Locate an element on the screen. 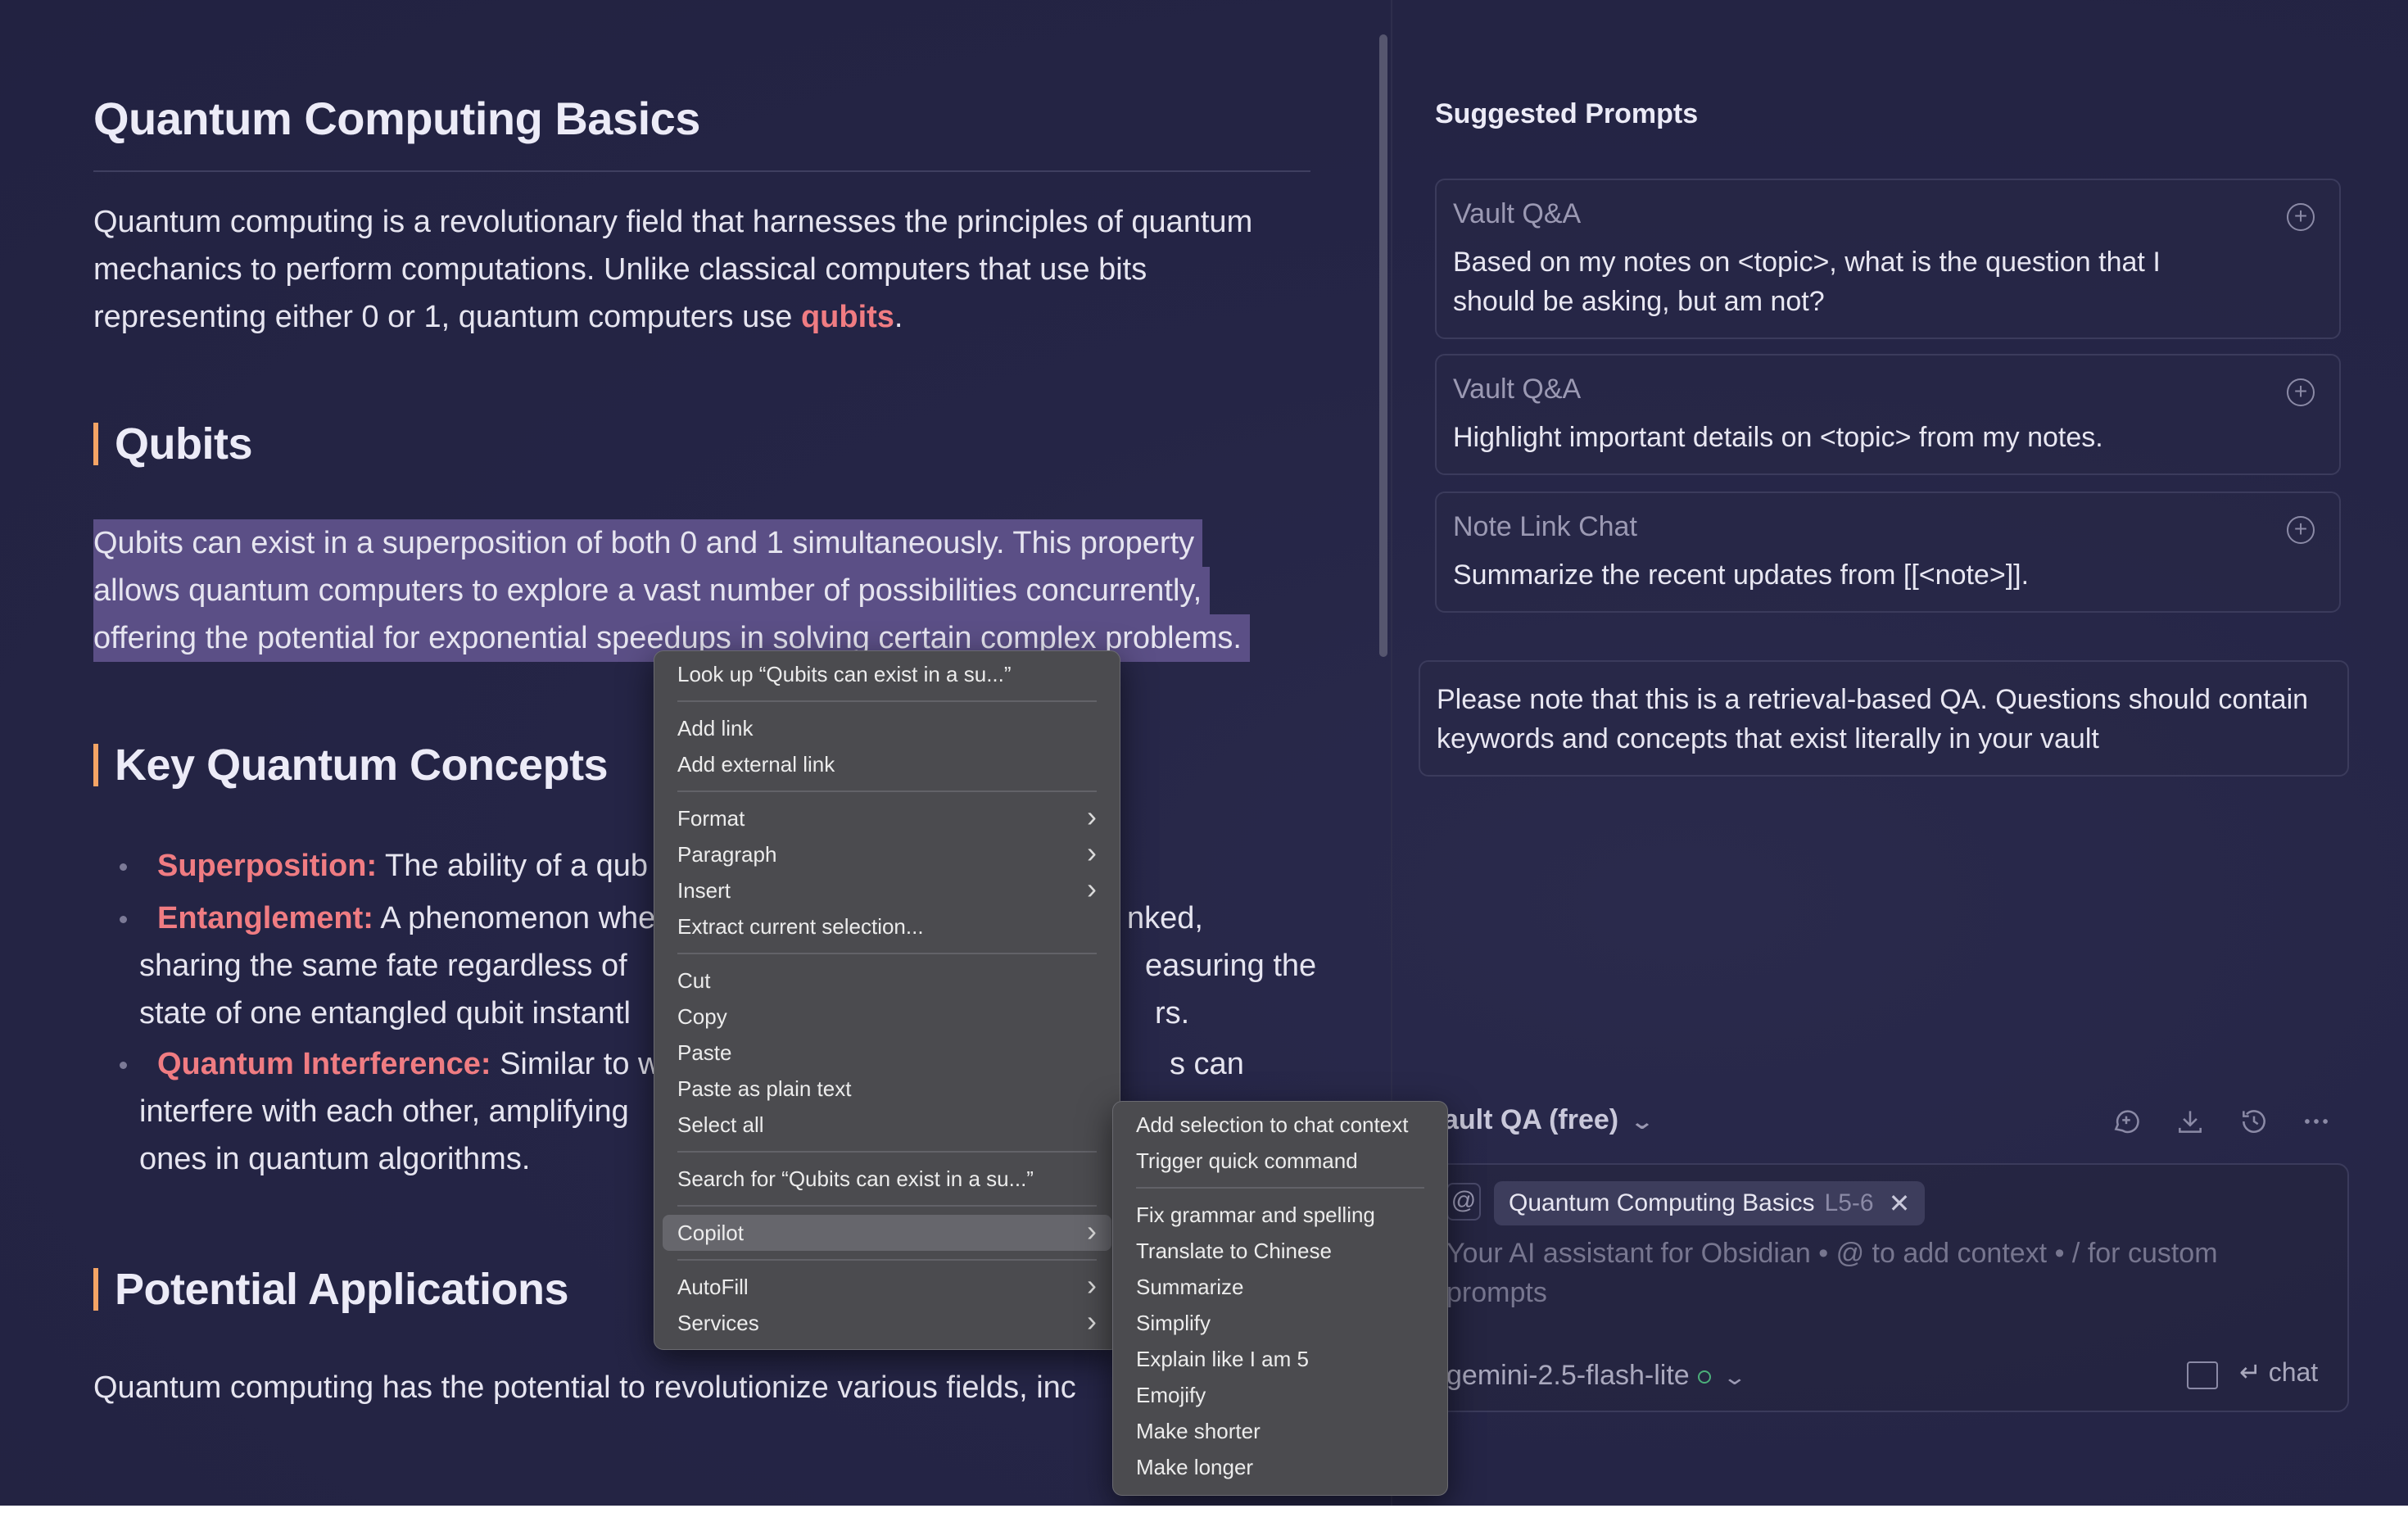 This screenshot has height=1540, width=2408. menu-item-copy: Copy is located at coordinates (887, 1017).